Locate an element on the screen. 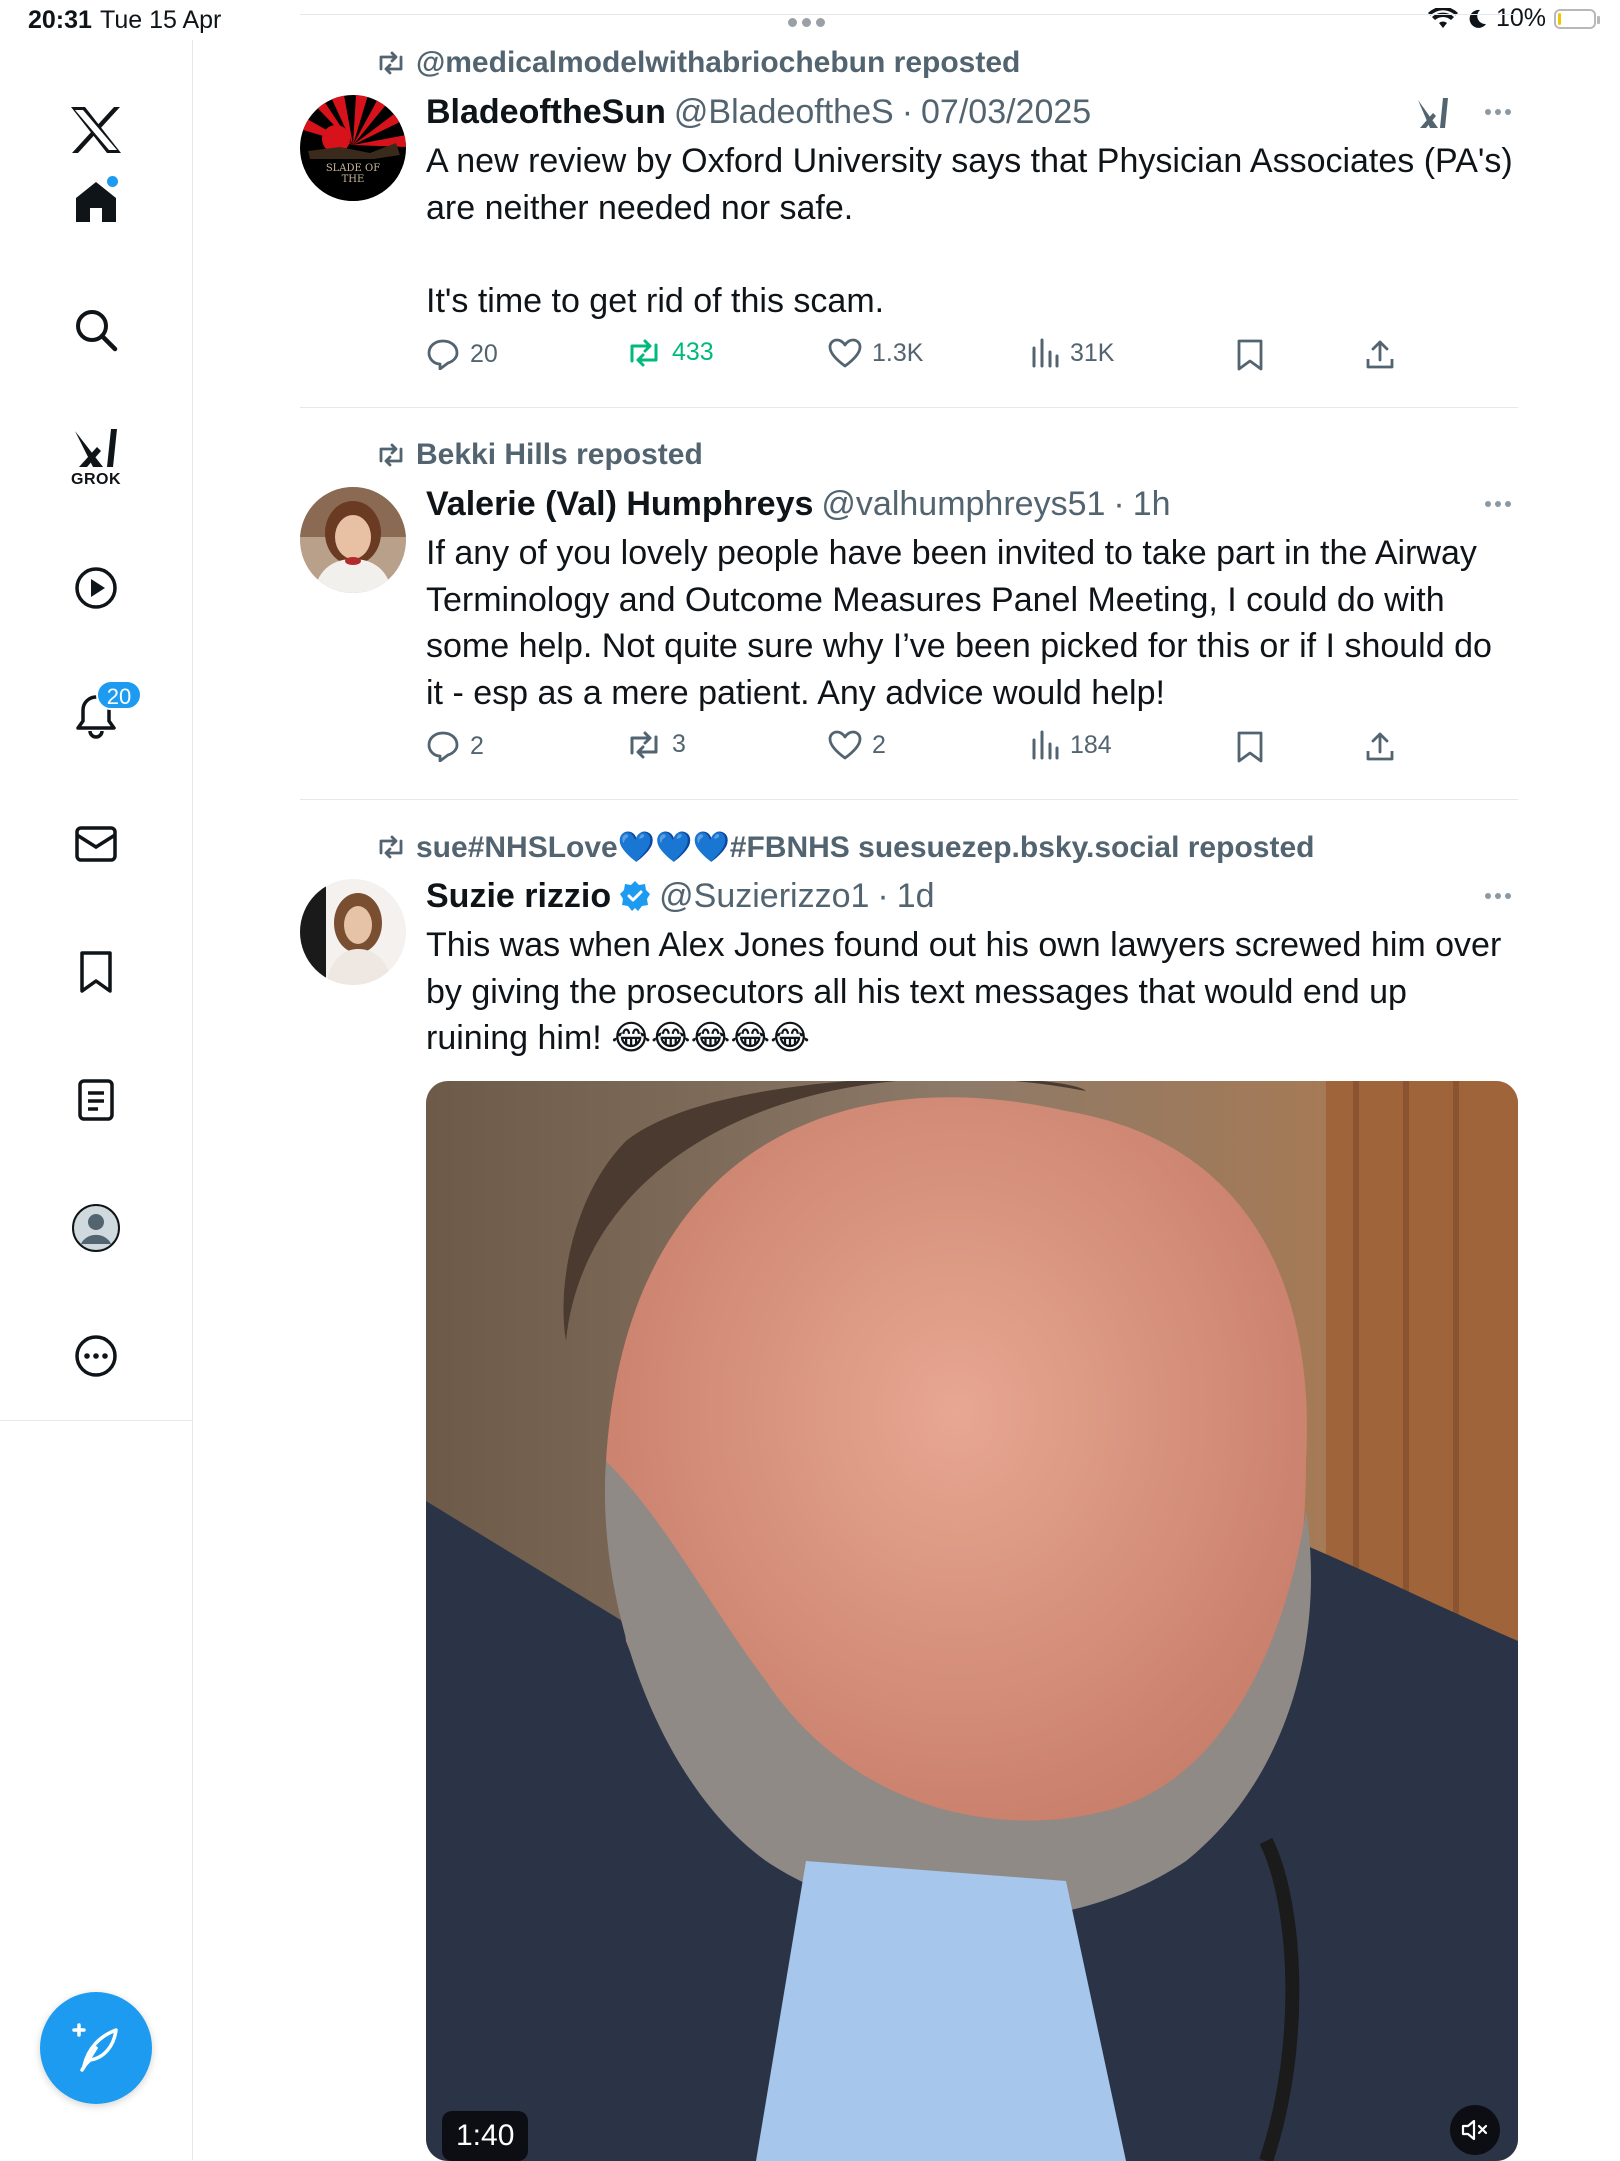 The height and width of the screenshot is (2161, 1620). status-date: Tue 15 Apr is located at coordinates (161, 20).